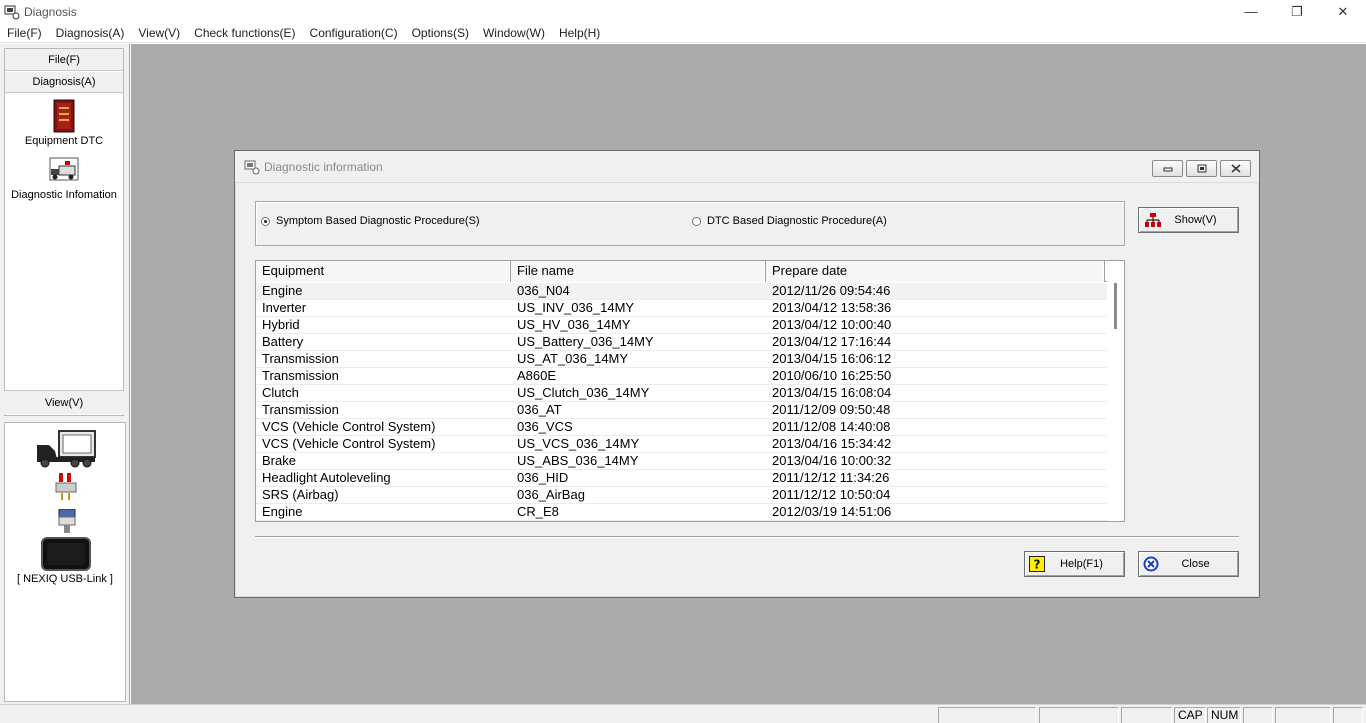 The width and height of the screenshot is (1366, 723). I want to click on table-row: Brake US_ABS_036_14MY 2013/04/16 10:00:32, so click(682, 461).